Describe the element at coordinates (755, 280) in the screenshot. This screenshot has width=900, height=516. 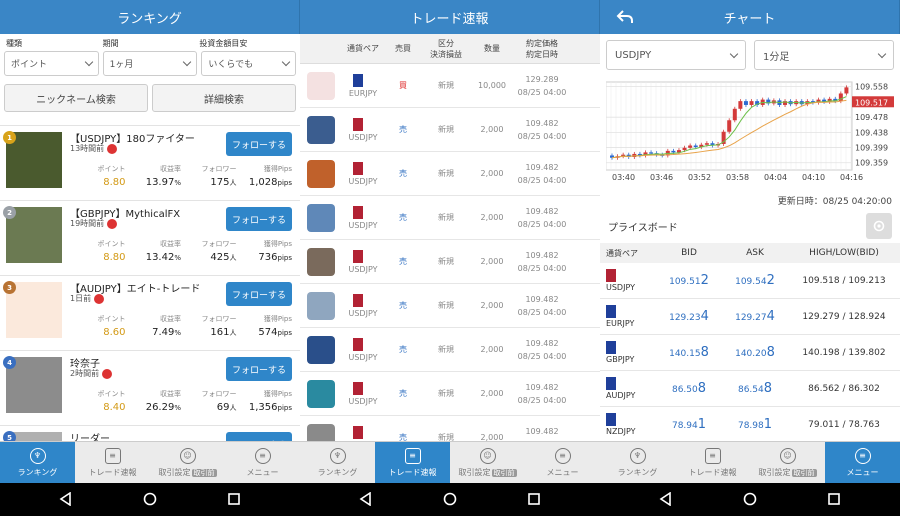
I see `ask-cell: 109.542` at that location.